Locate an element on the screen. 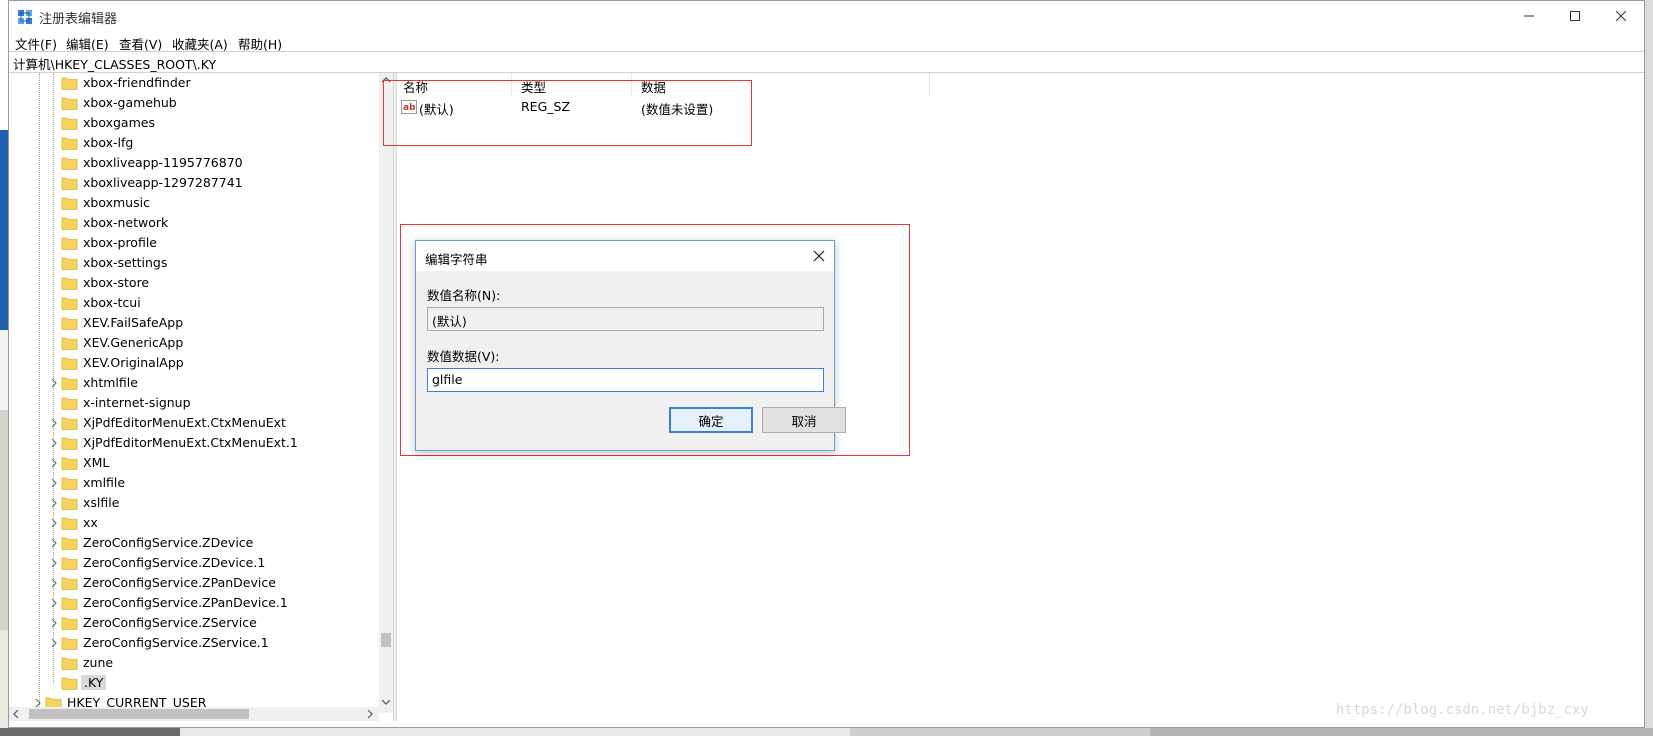  tree-item: xbox-settings is located at coordinates (194, 263).